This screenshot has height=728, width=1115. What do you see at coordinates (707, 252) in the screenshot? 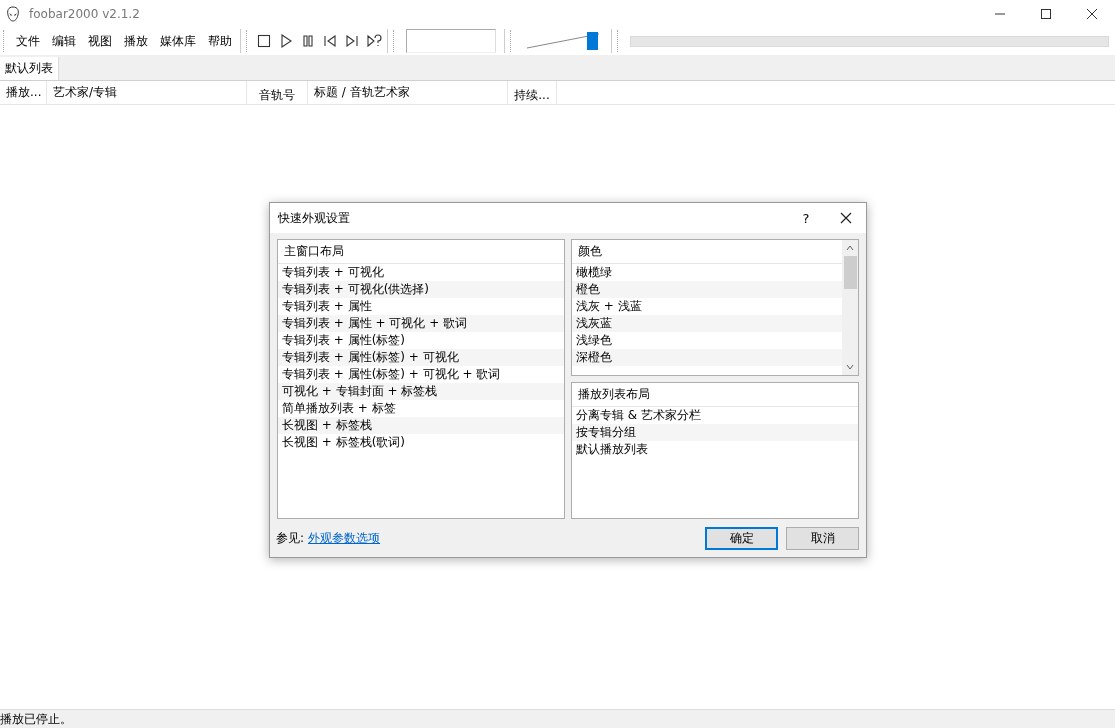
I see `list-header: 颜色` at bounding box center [707, 252].